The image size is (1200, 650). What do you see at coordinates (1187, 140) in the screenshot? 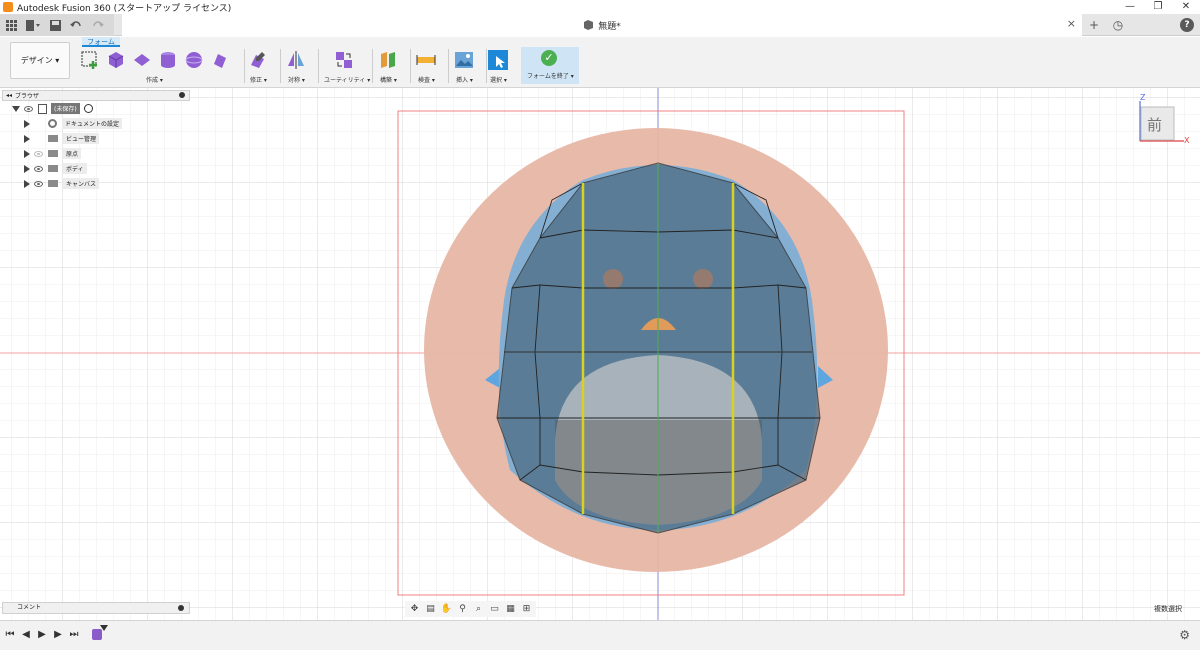
I see `viewcube-x-label: X` at bounding box center [1187, 140].